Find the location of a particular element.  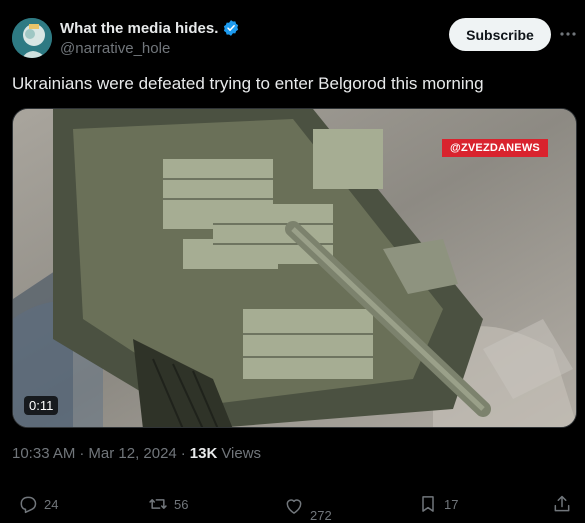

avatar-icon is located at coordinates (32, 38).